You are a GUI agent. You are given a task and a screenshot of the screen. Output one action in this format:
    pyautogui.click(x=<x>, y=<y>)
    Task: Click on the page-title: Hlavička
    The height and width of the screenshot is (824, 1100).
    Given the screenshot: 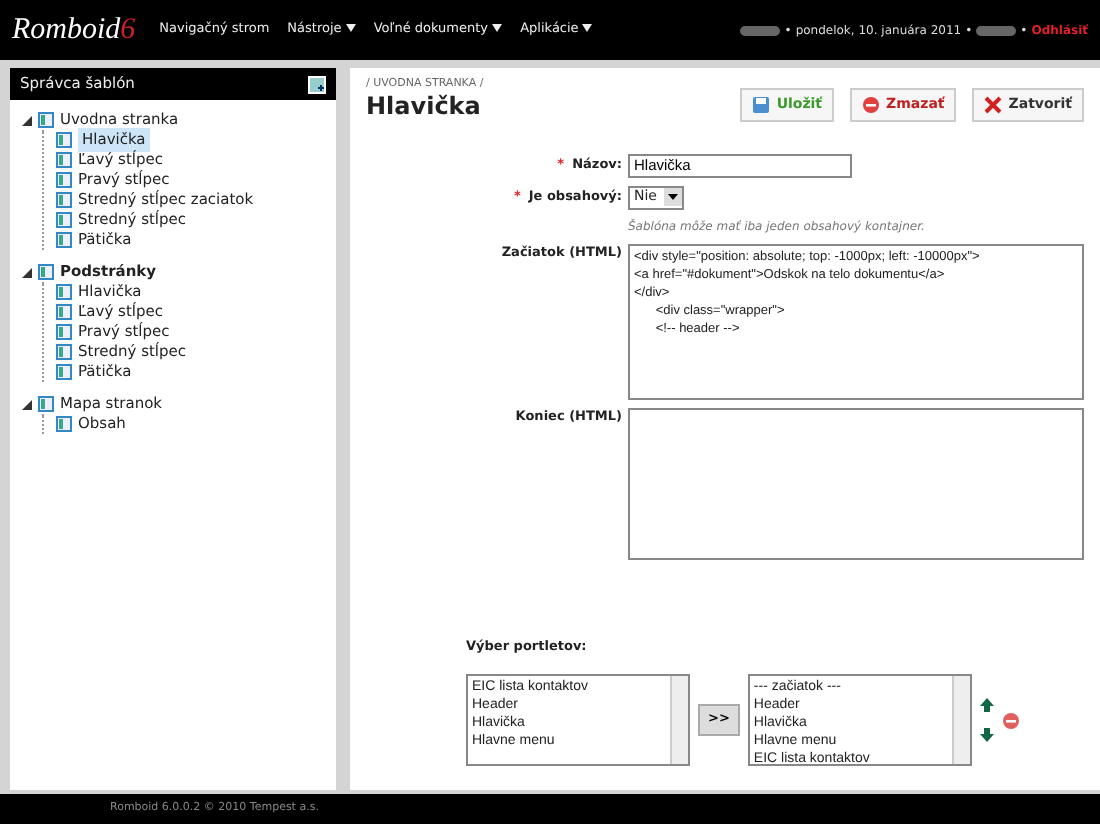 What is the action you would take?
    pyautogui.click(x=424, y=107)
    